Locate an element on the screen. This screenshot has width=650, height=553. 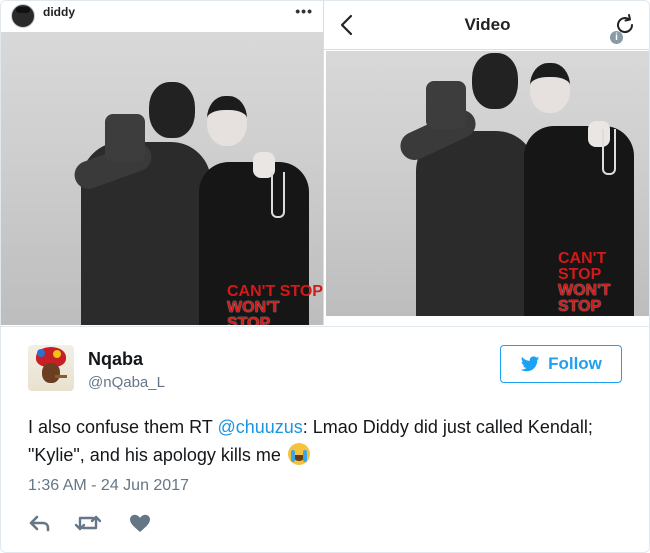
video-title: Video is located at coordinates (487, 24).